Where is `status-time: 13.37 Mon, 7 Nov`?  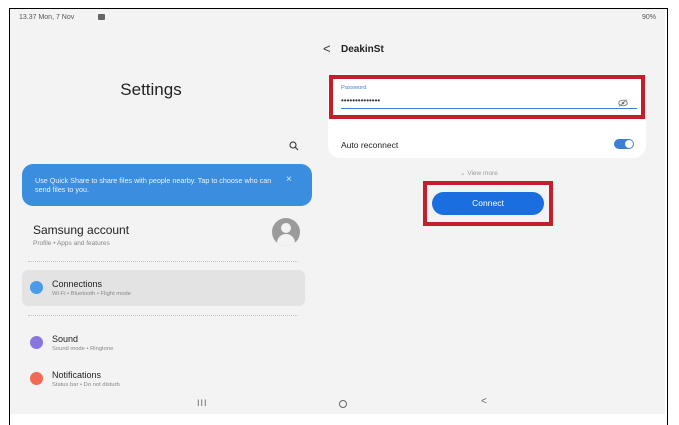
status-time: 13.37 Mon, 7 Nov is located at coordinates (47, 17).